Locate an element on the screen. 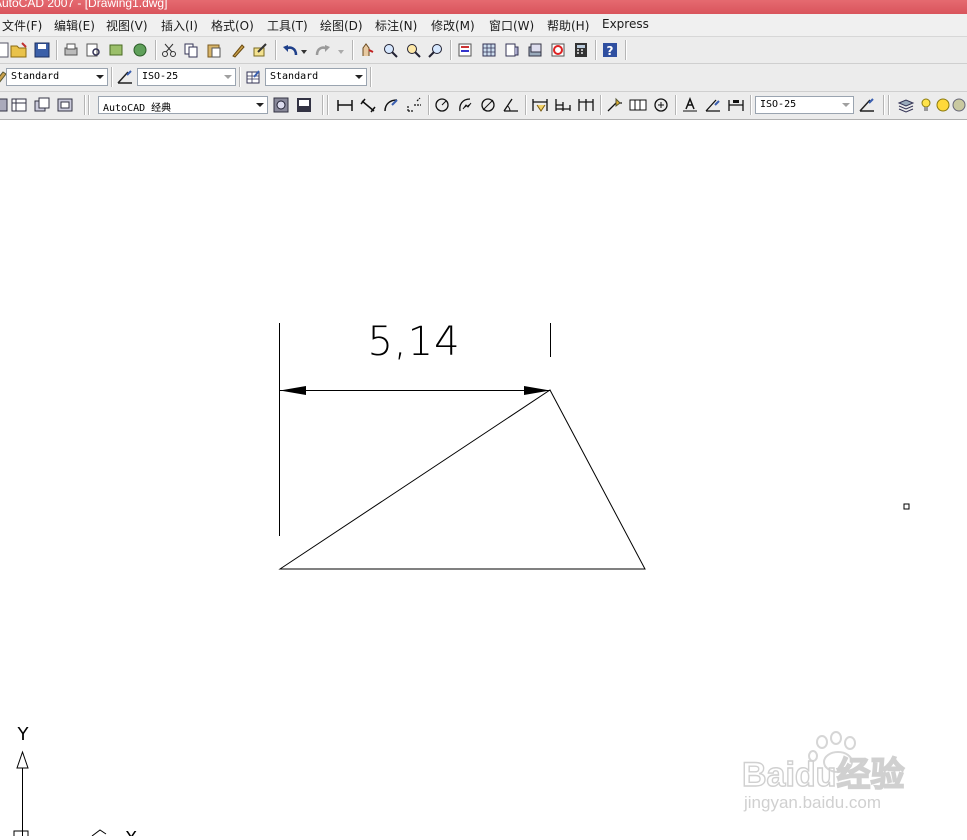  dimension-text: 5,14 is located at coordinates (413, 342).